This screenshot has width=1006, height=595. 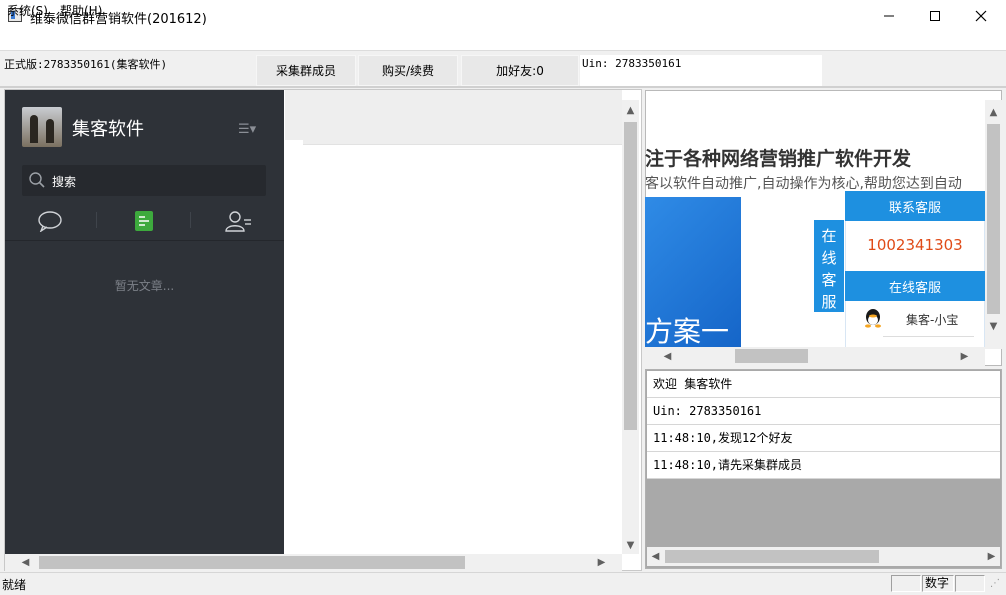 What do you see at coordinates (27, 10) in the screenshot?
I see `menu-system: 系统(S)` at bounding box center [27, 10].